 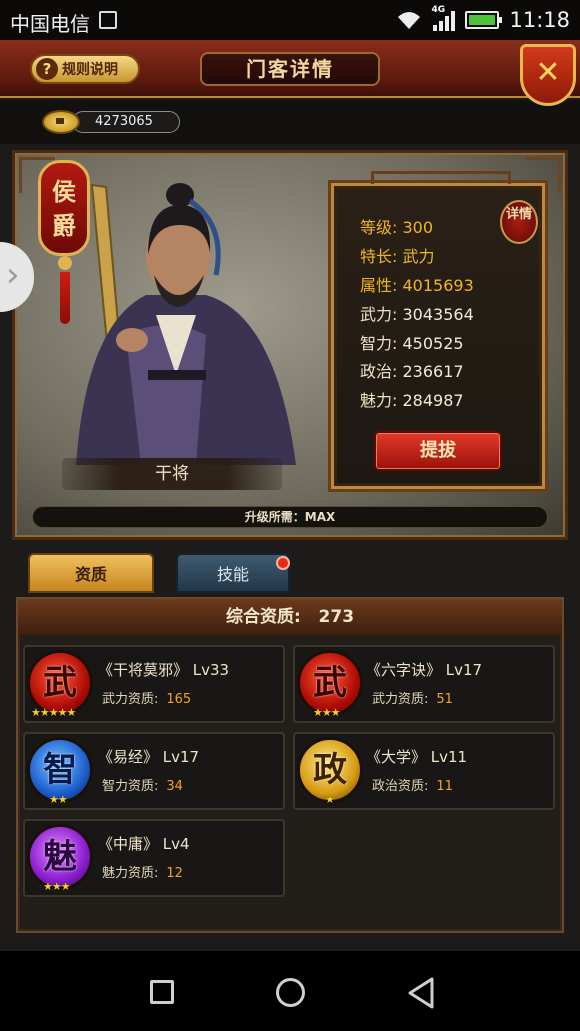 I want to click on currency-amount: 4273065, so click(x=126, y=122).